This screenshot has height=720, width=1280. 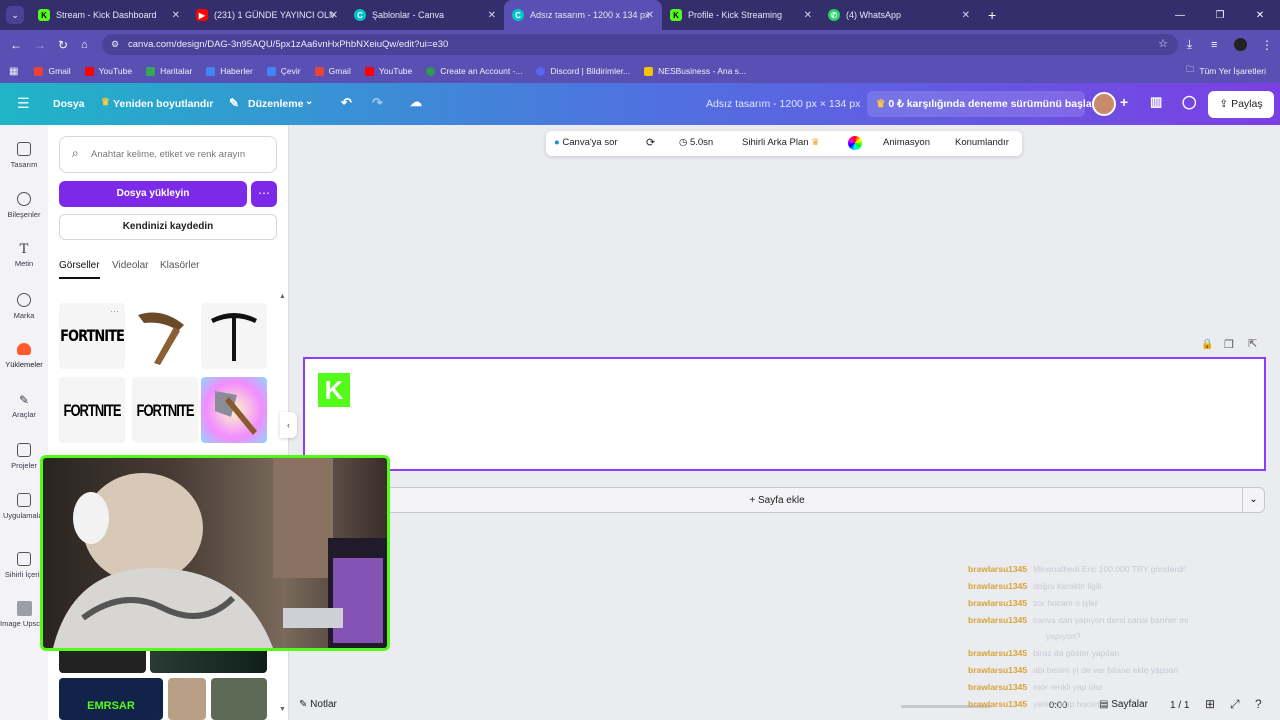 I want to click on upload-thumb-fortnite-2: FORTNITE, so click(x=92, y=410).